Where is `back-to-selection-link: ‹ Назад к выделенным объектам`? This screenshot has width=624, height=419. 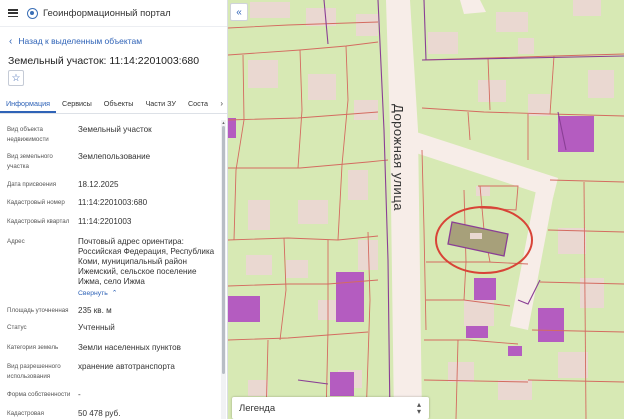 back-to-selection-link: ‹ Назад к выделенным объектам is located at coordinates (113, 41).